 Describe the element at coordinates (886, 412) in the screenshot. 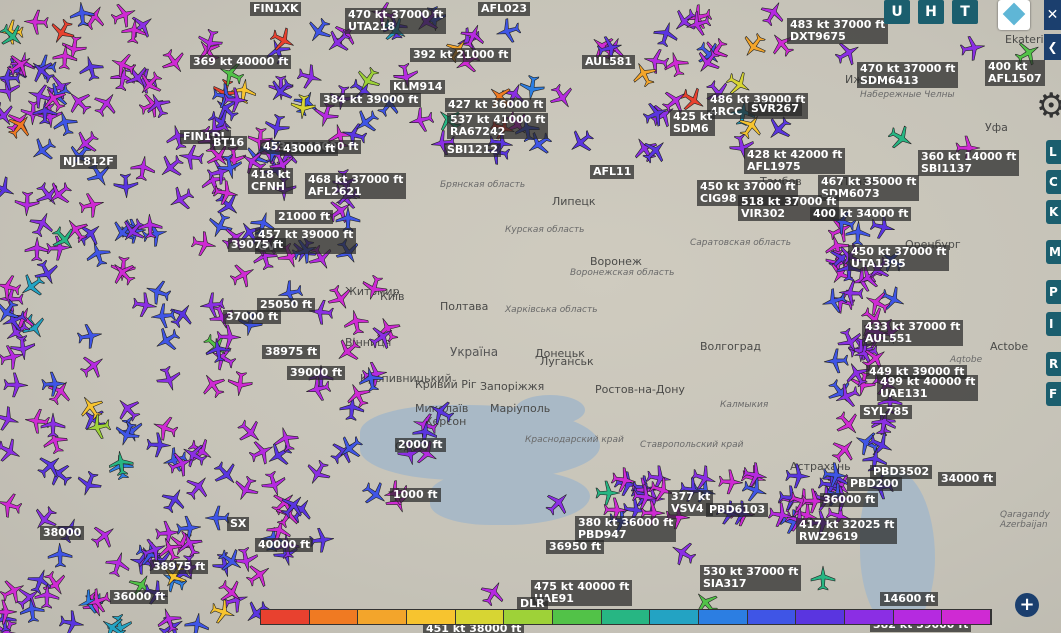

I see `flight-label: SYL785` at that location.